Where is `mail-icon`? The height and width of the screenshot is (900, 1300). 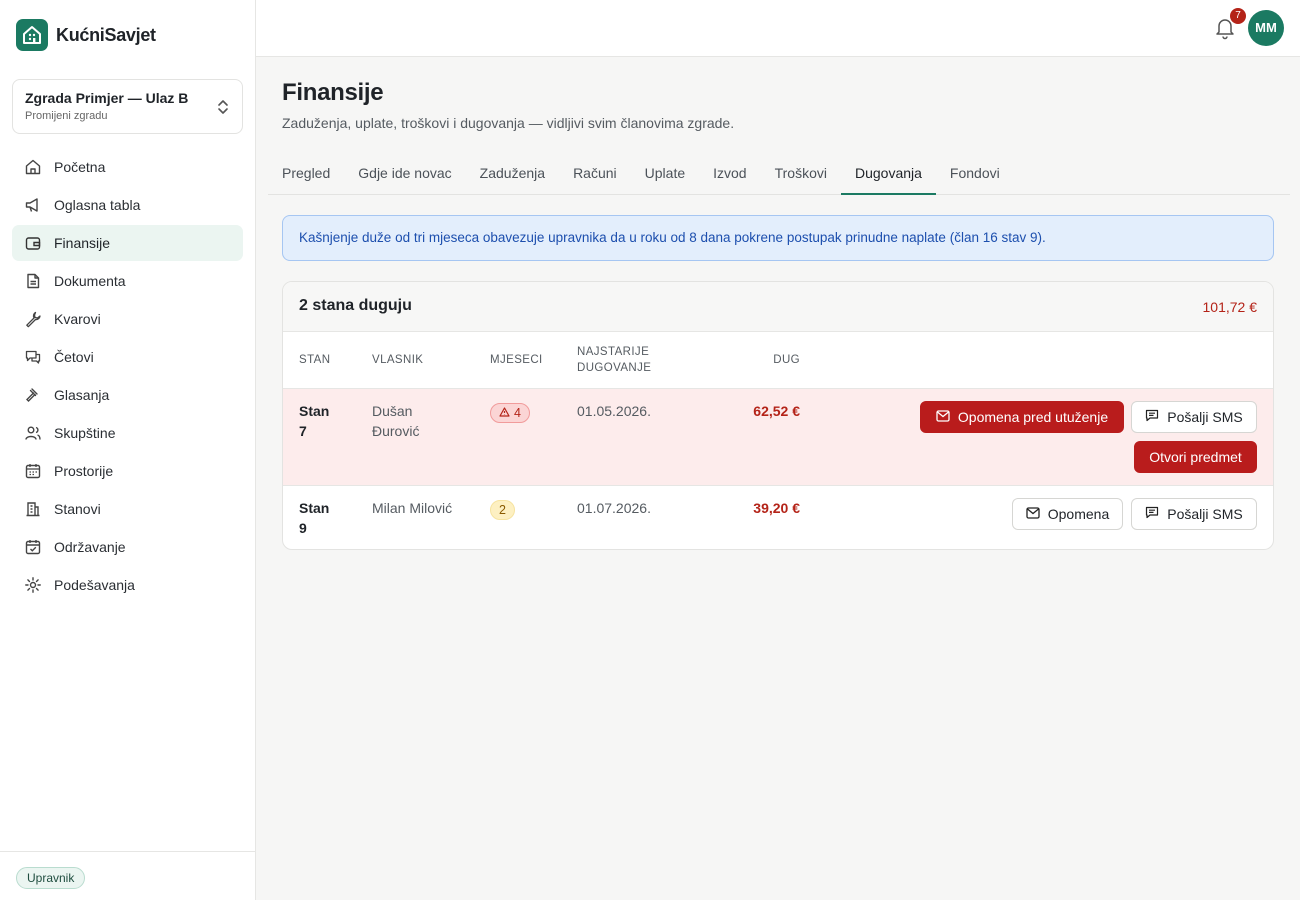
mail-icon is located at coordinates (1033, 514).